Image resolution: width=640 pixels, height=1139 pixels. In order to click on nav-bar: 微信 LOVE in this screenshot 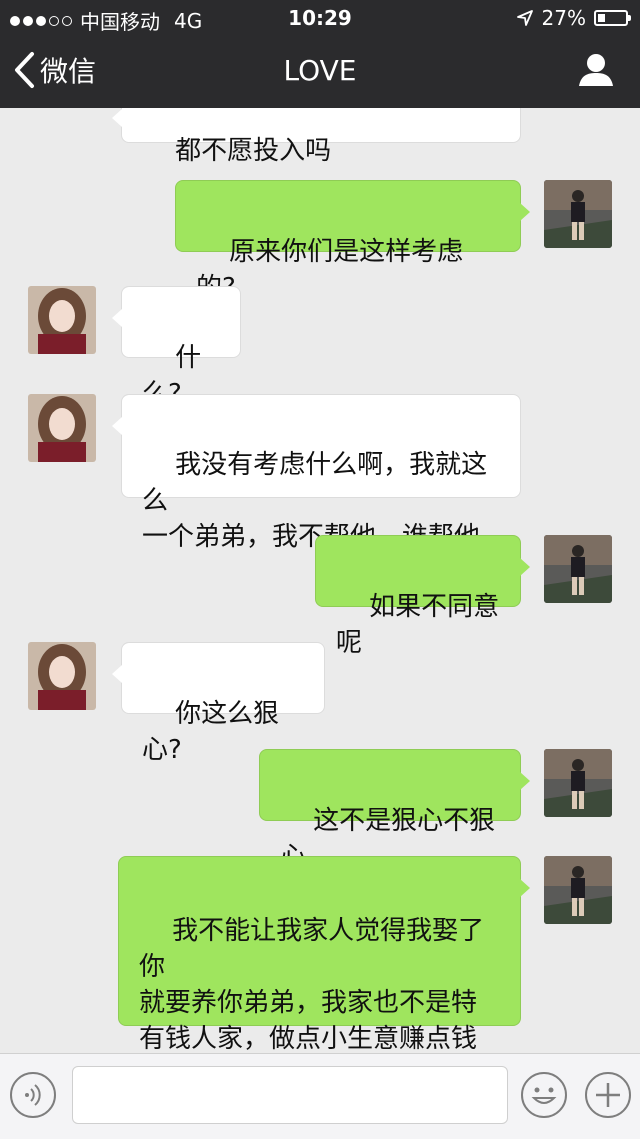, I will do `click(320, 72)`.